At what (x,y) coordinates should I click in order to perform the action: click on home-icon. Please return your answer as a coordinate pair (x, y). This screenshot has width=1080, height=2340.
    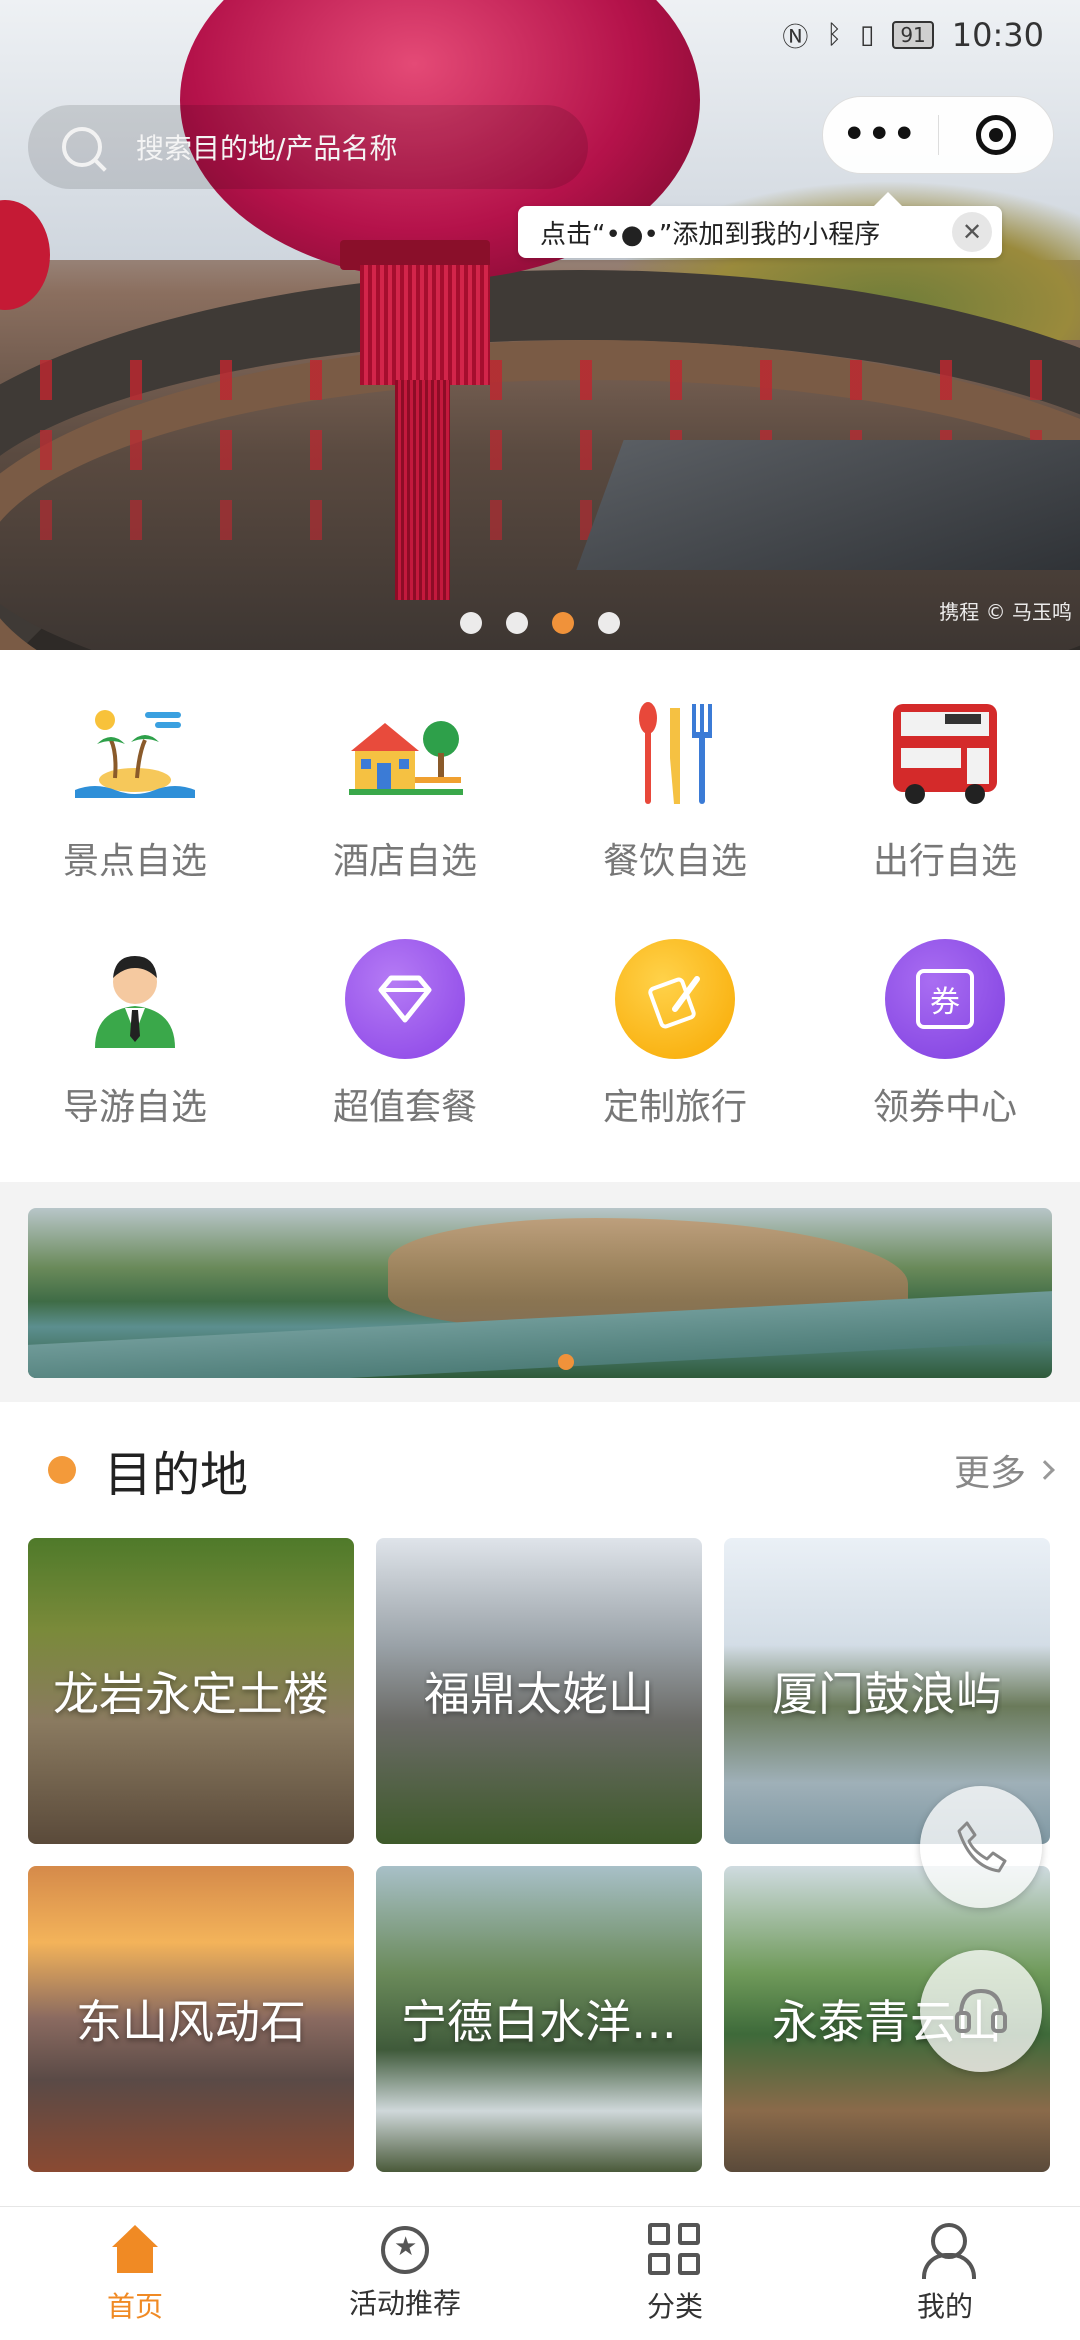
    Looking at the image, I should click on (135, 2250).